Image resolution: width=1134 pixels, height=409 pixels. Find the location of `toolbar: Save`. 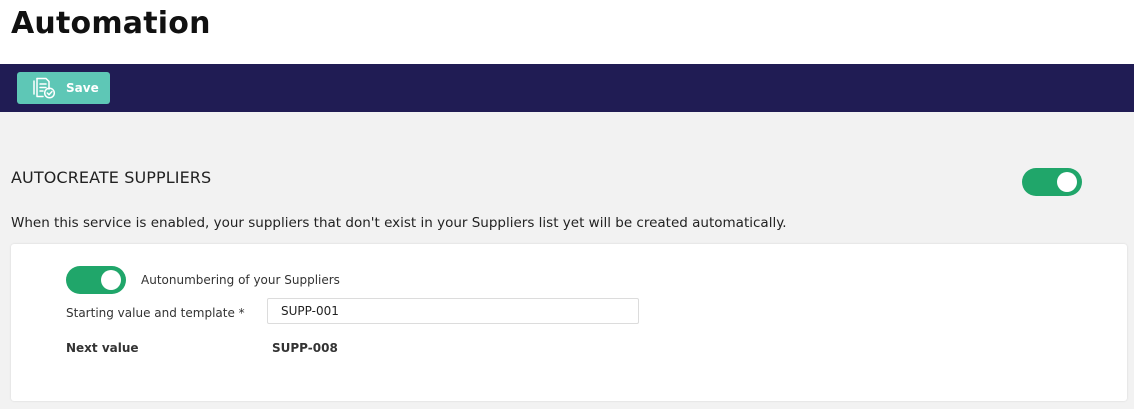

toolbar: Save is located at coordinates (567, 88).